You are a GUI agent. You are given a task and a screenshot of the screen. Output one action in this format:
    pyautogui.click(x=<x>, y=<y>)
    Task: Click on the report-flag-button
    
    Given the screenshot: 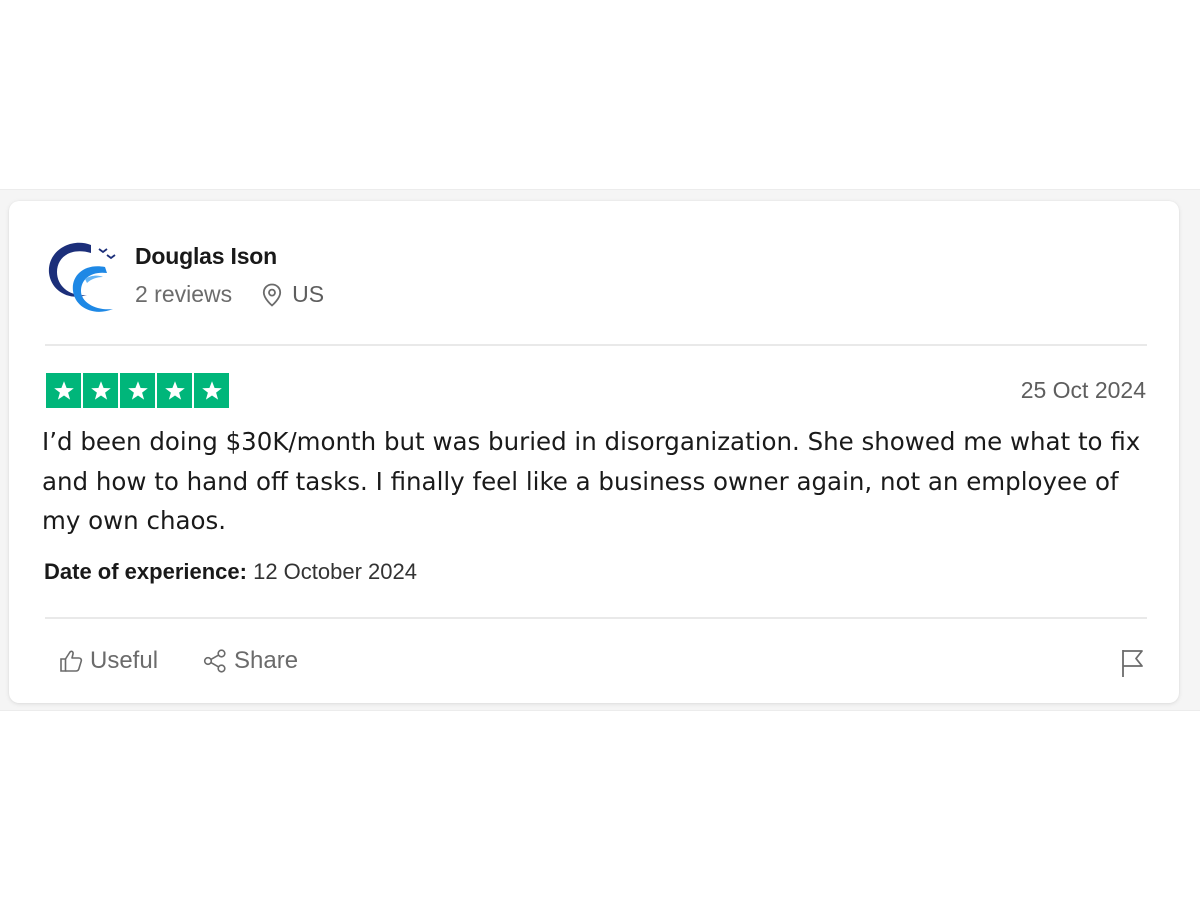 What is the action you would take?
    pyautogui.click(x=1133, y=665)
    